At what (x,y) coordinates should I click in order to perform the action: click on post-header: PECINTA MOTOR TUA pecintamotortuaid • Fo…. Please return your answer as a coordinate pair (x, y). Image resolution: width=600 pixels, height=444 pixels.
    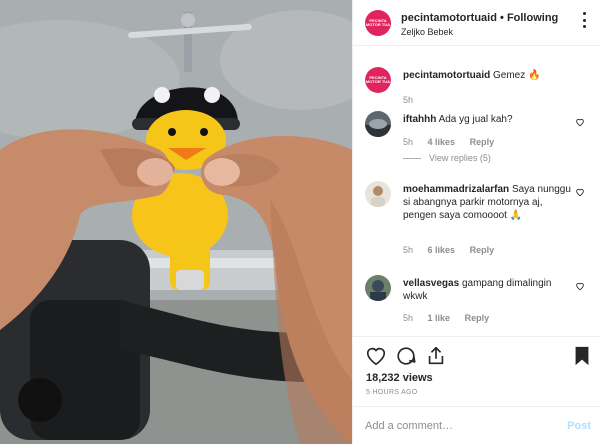
    Looking at the image, I should click on (476, 23).